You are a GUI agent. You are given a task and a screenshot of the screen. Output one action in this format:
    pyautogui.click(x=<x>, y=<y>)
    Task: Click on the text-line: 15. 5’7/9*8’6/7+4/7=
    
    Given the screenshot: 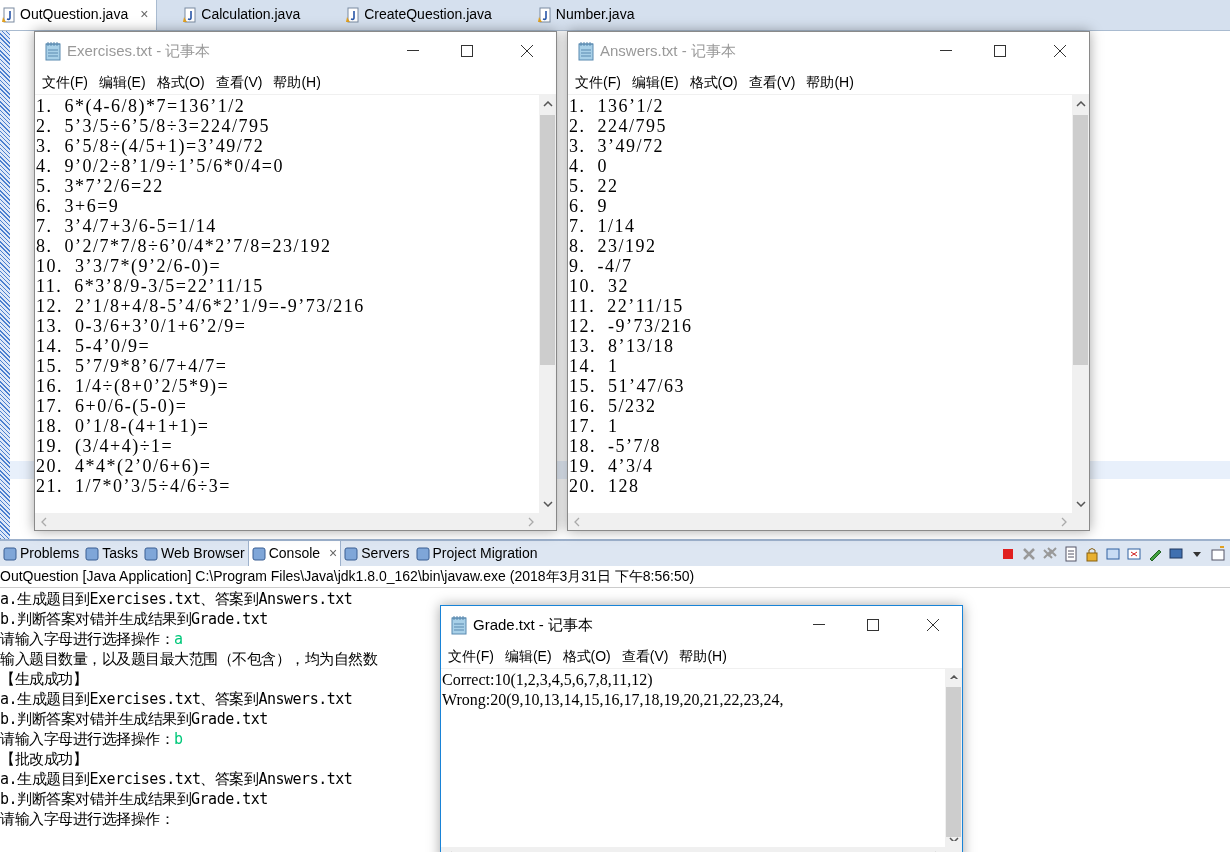 What is the action you would take?
    pyautogui.click(x=132, y=366)
    